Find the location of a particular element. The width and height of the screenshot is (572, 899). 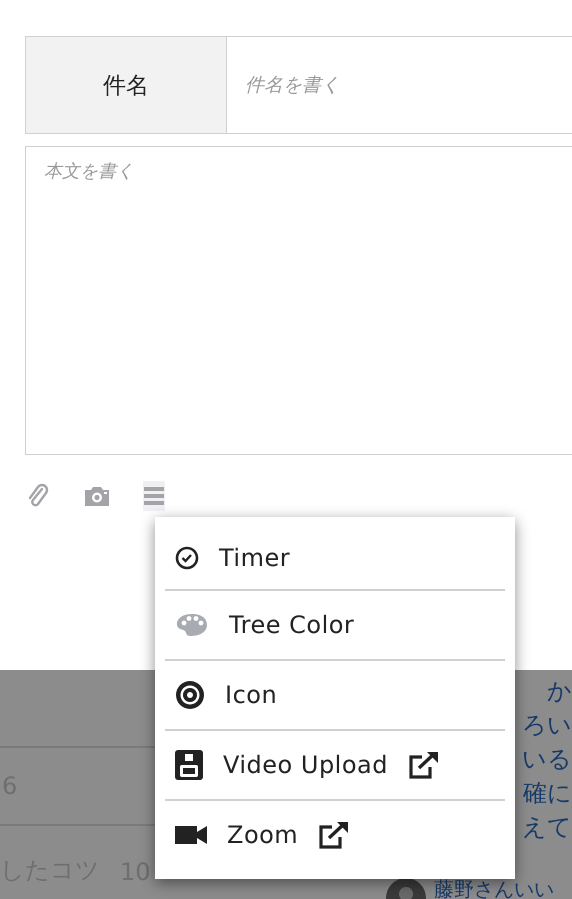

menu-item: Video Upload is located at coordinates (335, 764).